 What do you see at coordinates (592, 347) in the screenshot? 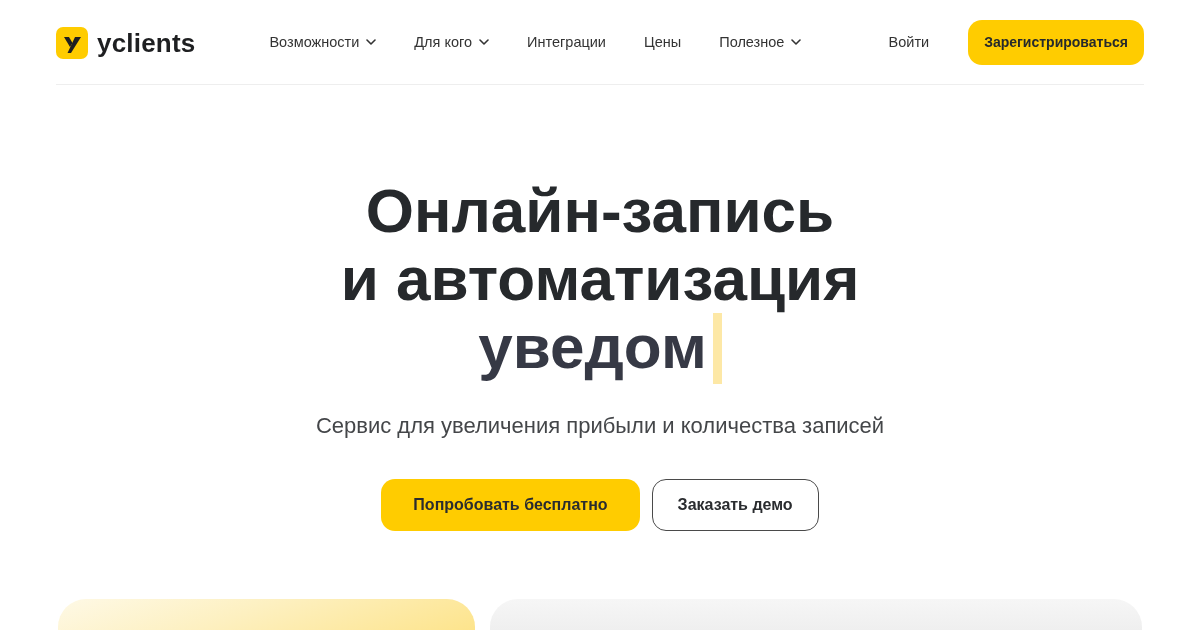
I see `typed-text: уведом` at bounding box center [592, 347].